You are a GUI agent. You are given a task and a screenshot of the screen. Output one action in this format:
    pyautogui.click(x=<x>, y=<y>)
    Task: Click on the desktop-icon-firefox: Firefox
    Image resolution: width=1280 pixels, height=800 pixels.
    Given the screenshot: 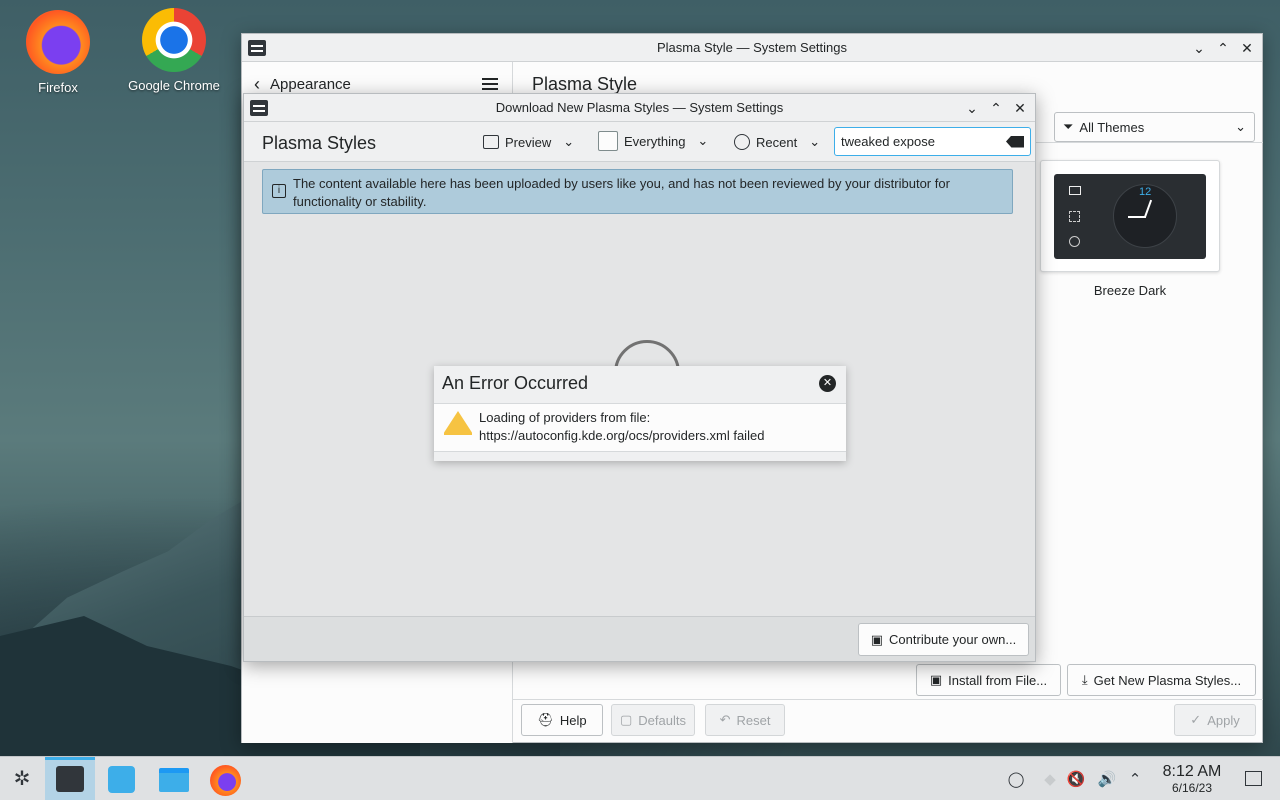 What is the action you would take?
    pyautogui.click(x=58, y=52)
    